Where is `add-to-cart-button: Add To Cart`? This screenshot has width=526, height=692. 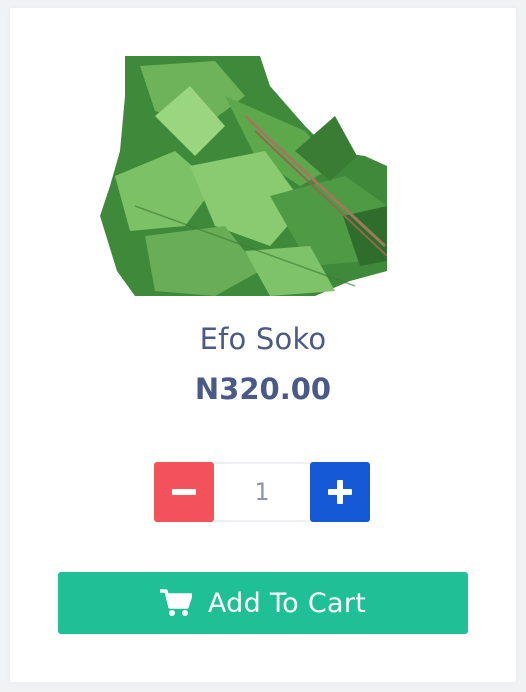 add-to-cart-button: Add To Cart is located at coordinates (263, 603).